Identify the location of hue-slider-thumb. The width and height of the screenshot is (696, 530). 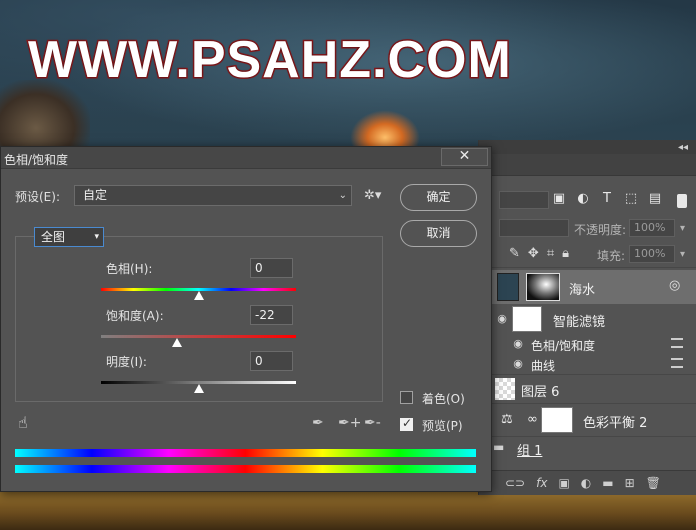
(198, 295).